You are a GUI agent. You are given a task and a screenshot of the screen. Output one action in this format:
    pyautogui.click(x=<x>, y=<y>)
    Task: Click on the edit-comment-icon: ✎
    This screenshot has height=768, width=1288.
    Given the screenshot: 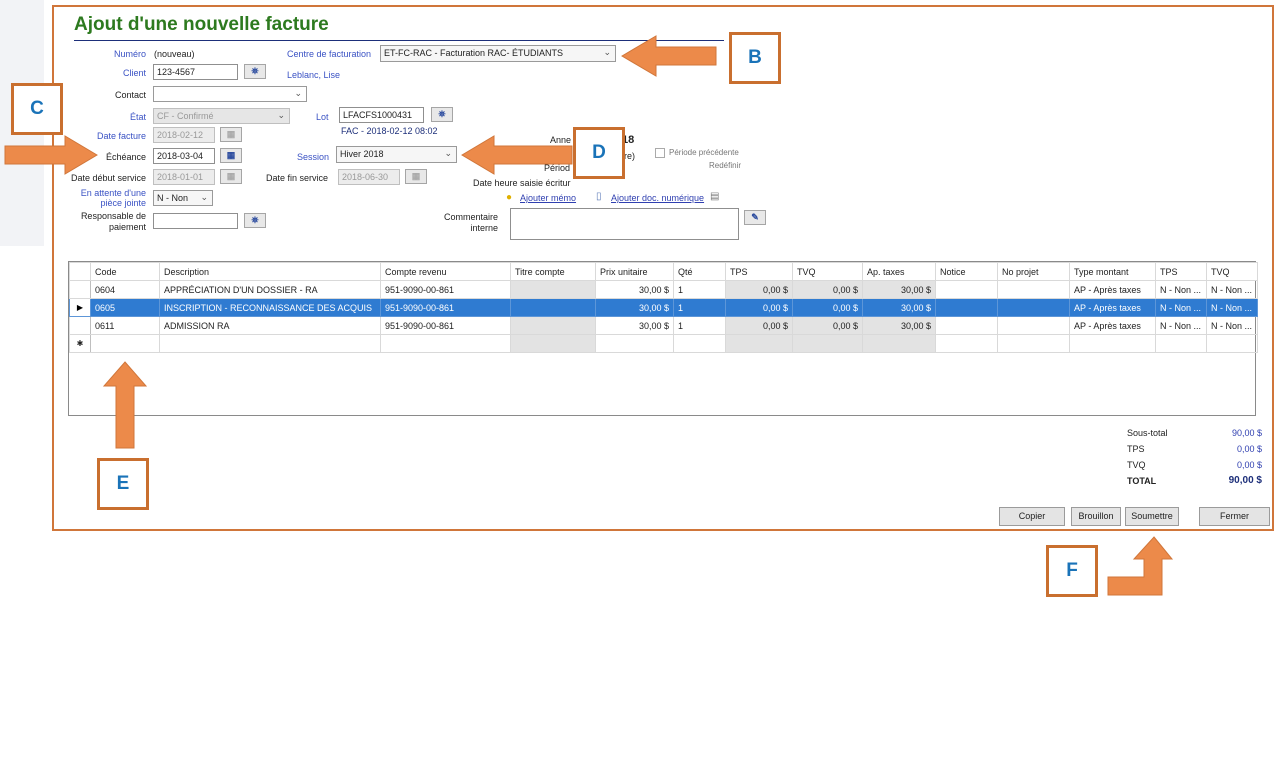 What is the action you would take?
    pyautogui.click(x=755, y=217)
    